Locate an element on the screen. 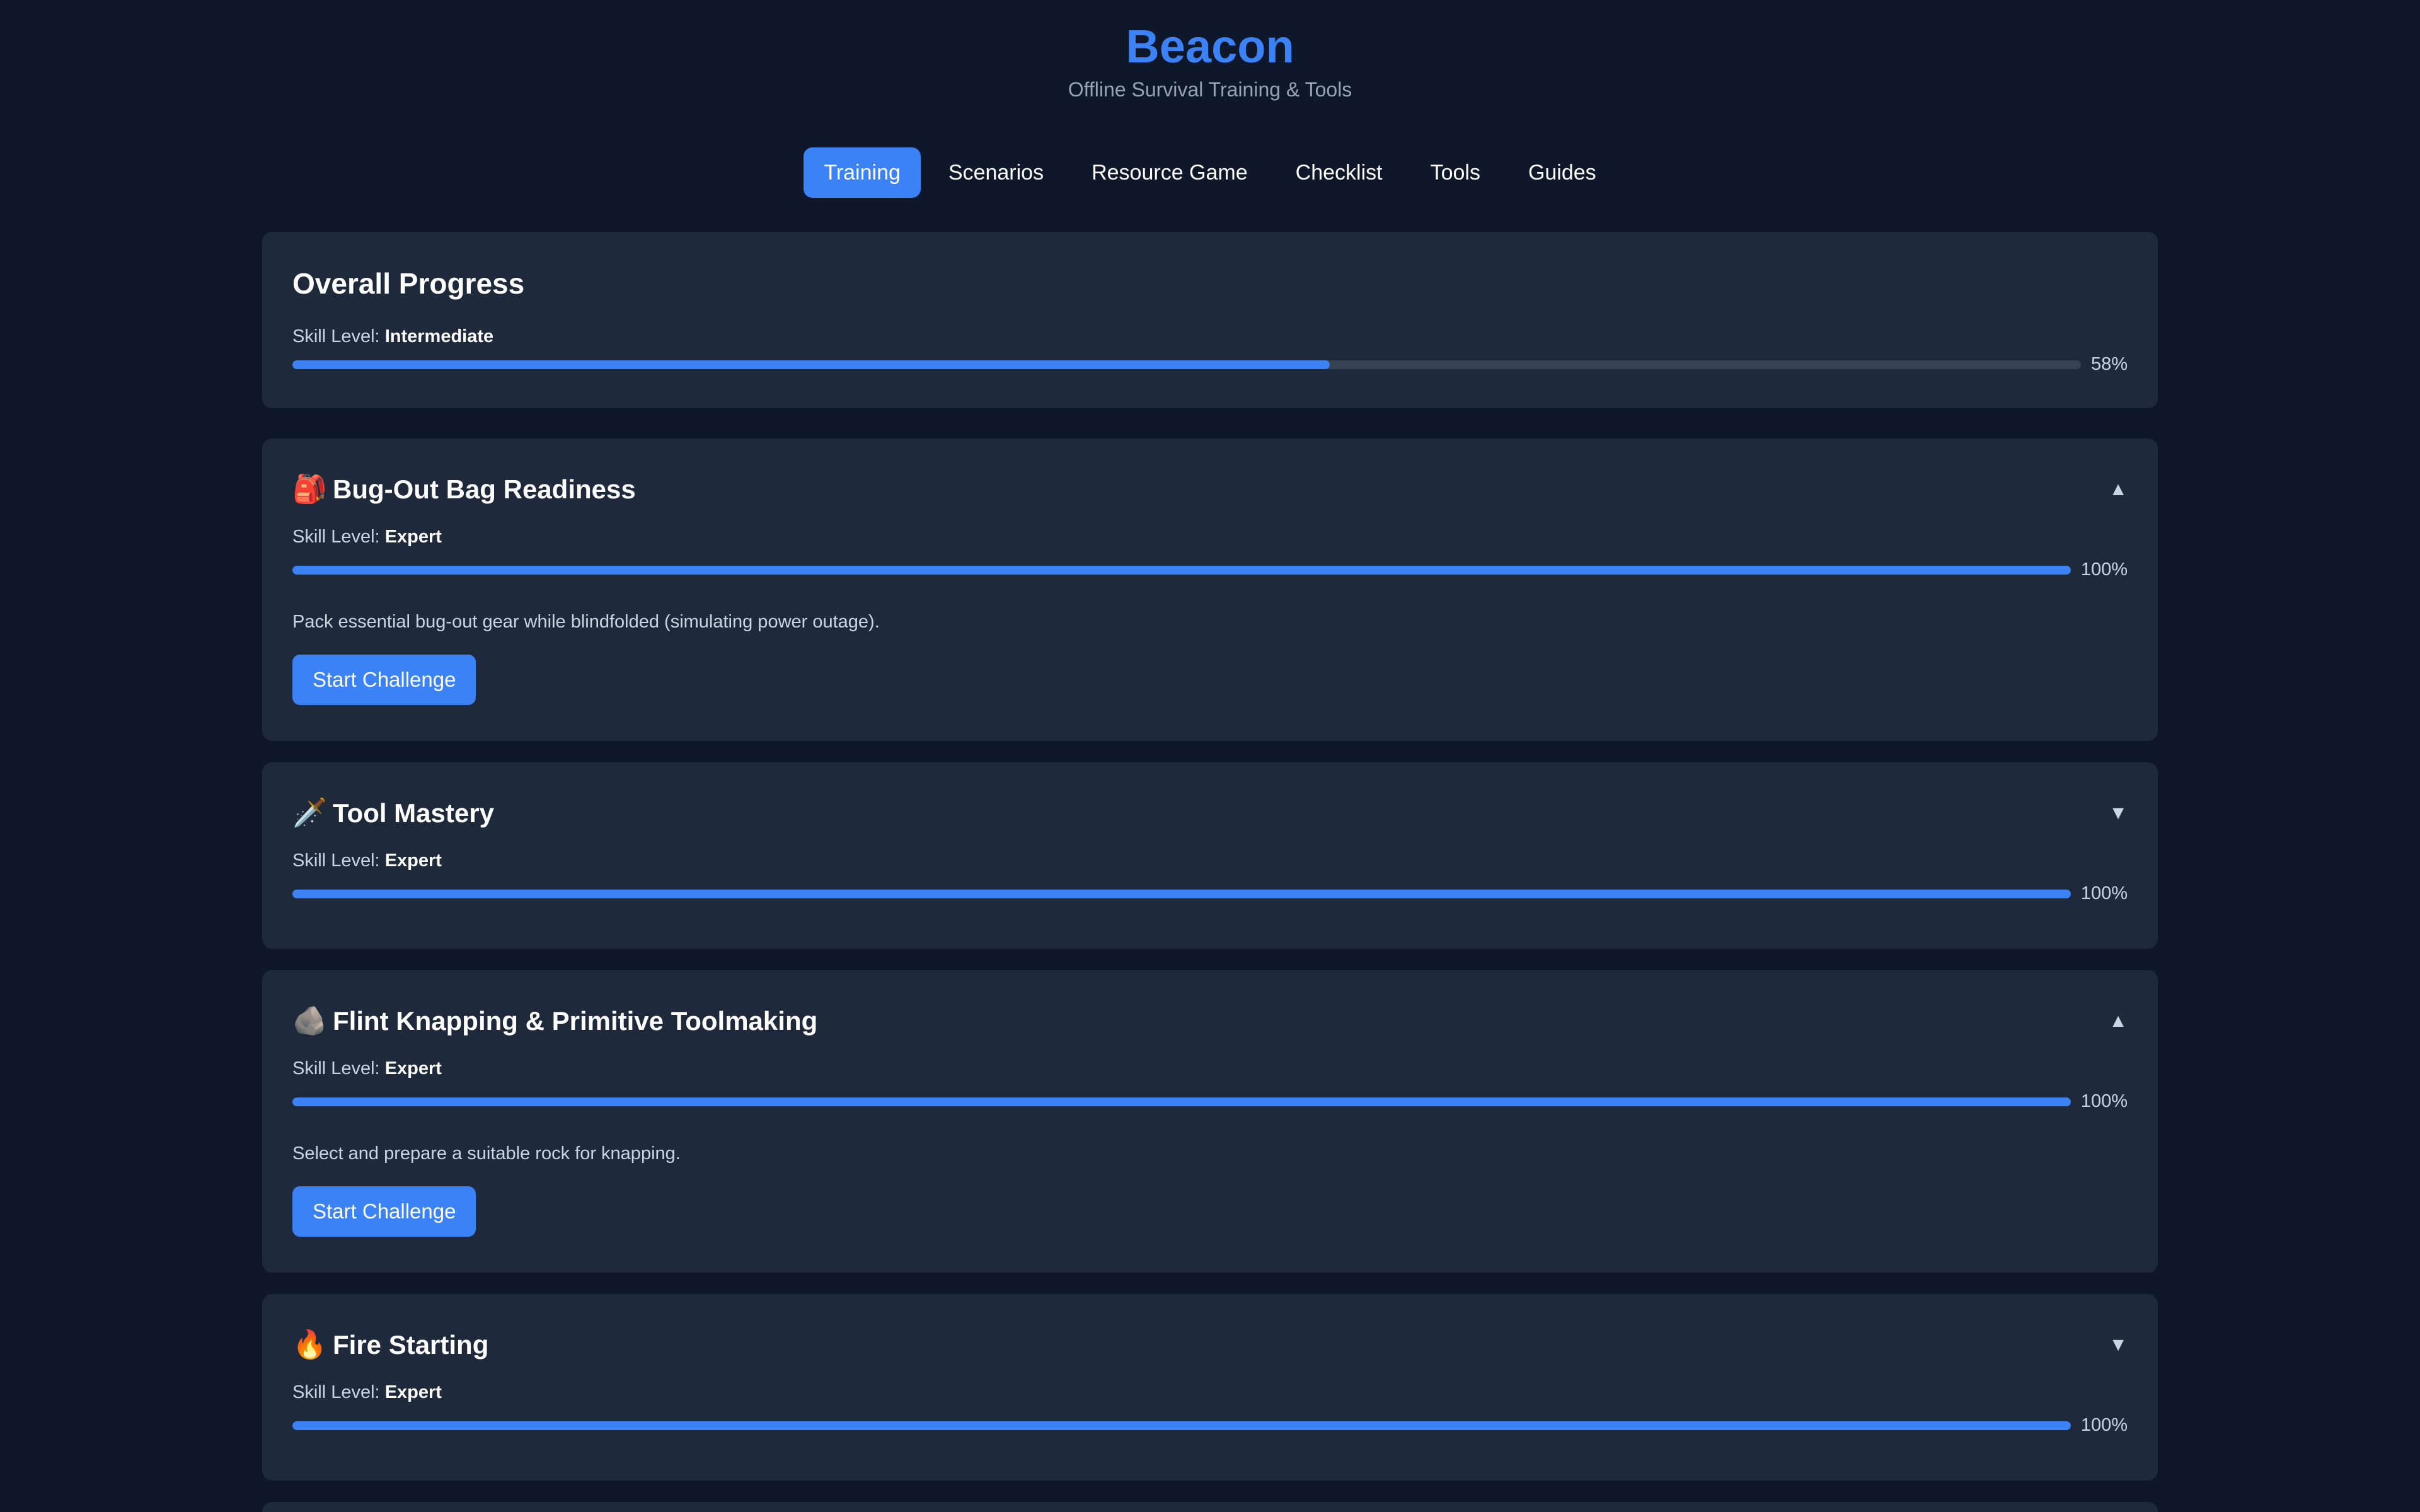  overall-progress-row: 58% is located at coordinates (1210, 364).